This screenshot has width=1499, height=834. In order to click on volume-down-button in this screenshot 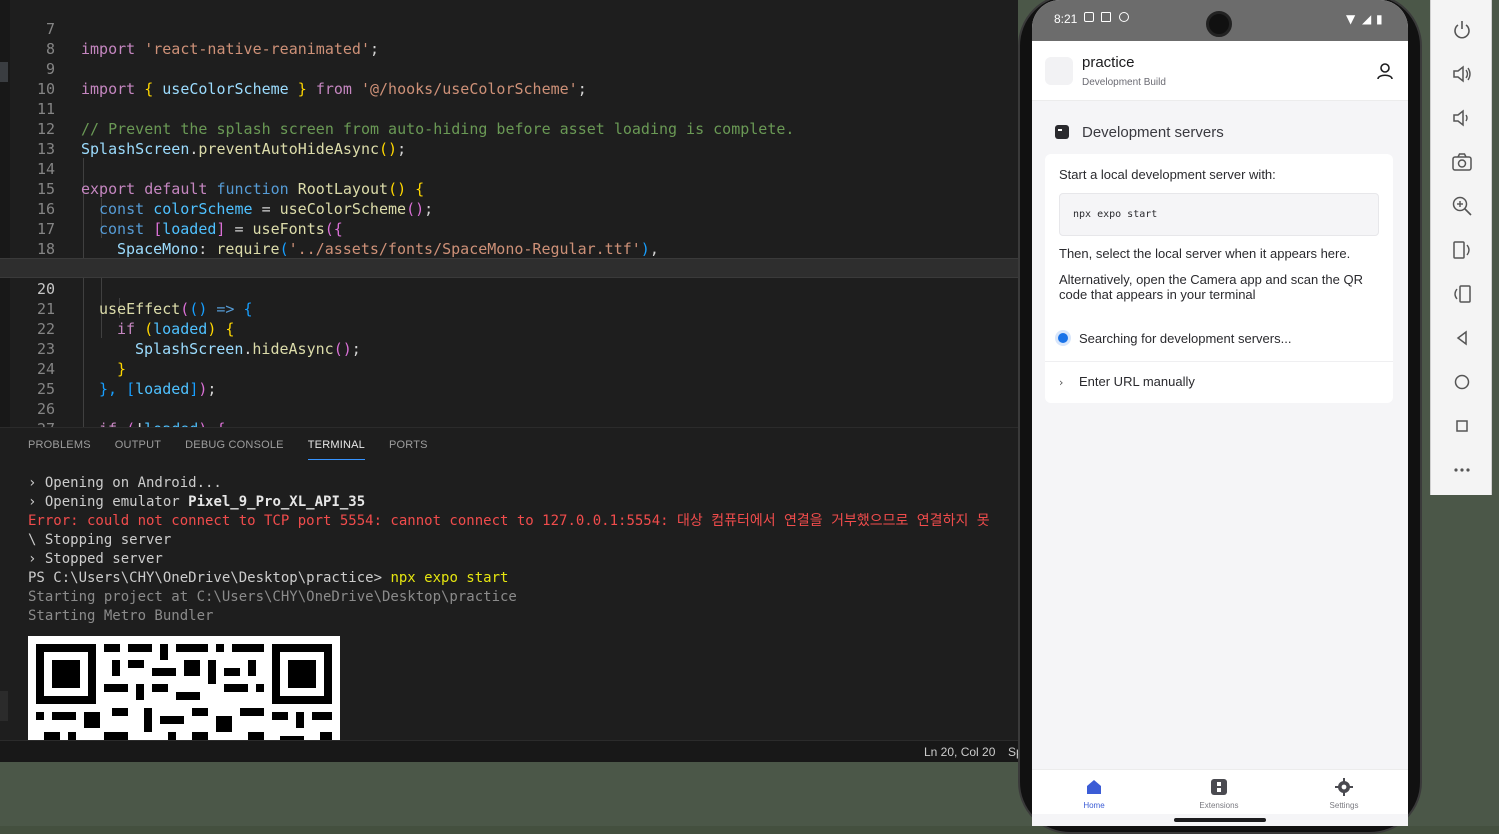, I will do `click(1462, 118)`.